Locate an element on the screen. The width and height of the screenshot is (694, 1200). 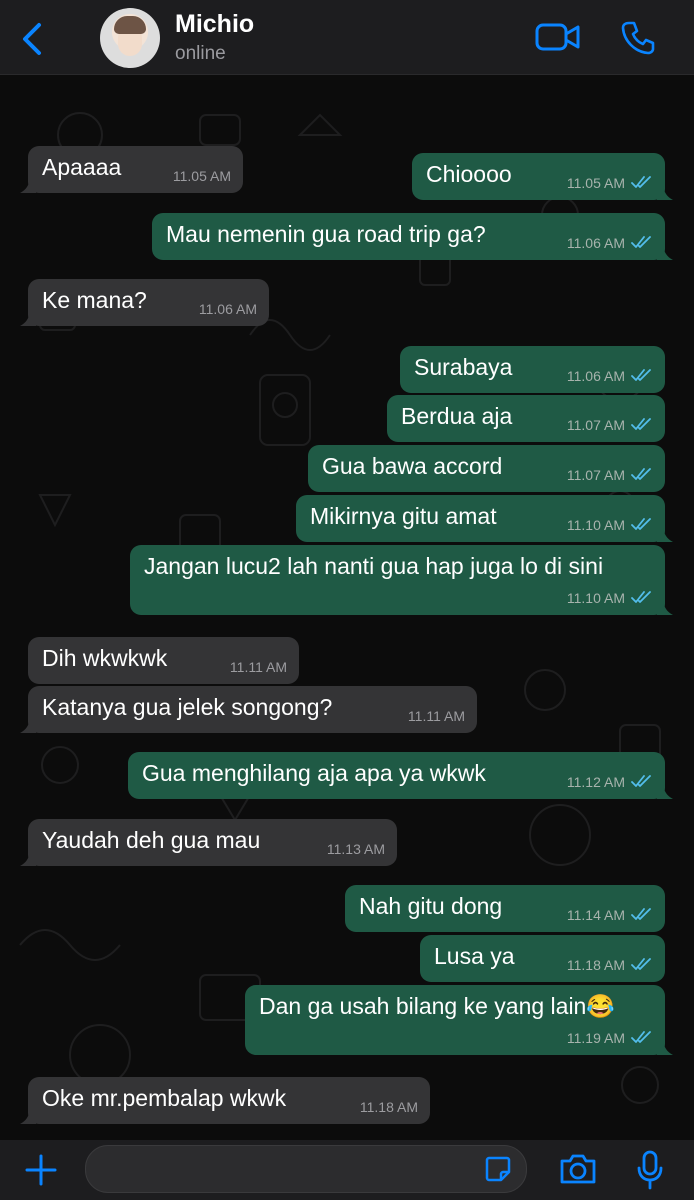
message-text: Lusa ya is located at coordinates (474, 956).